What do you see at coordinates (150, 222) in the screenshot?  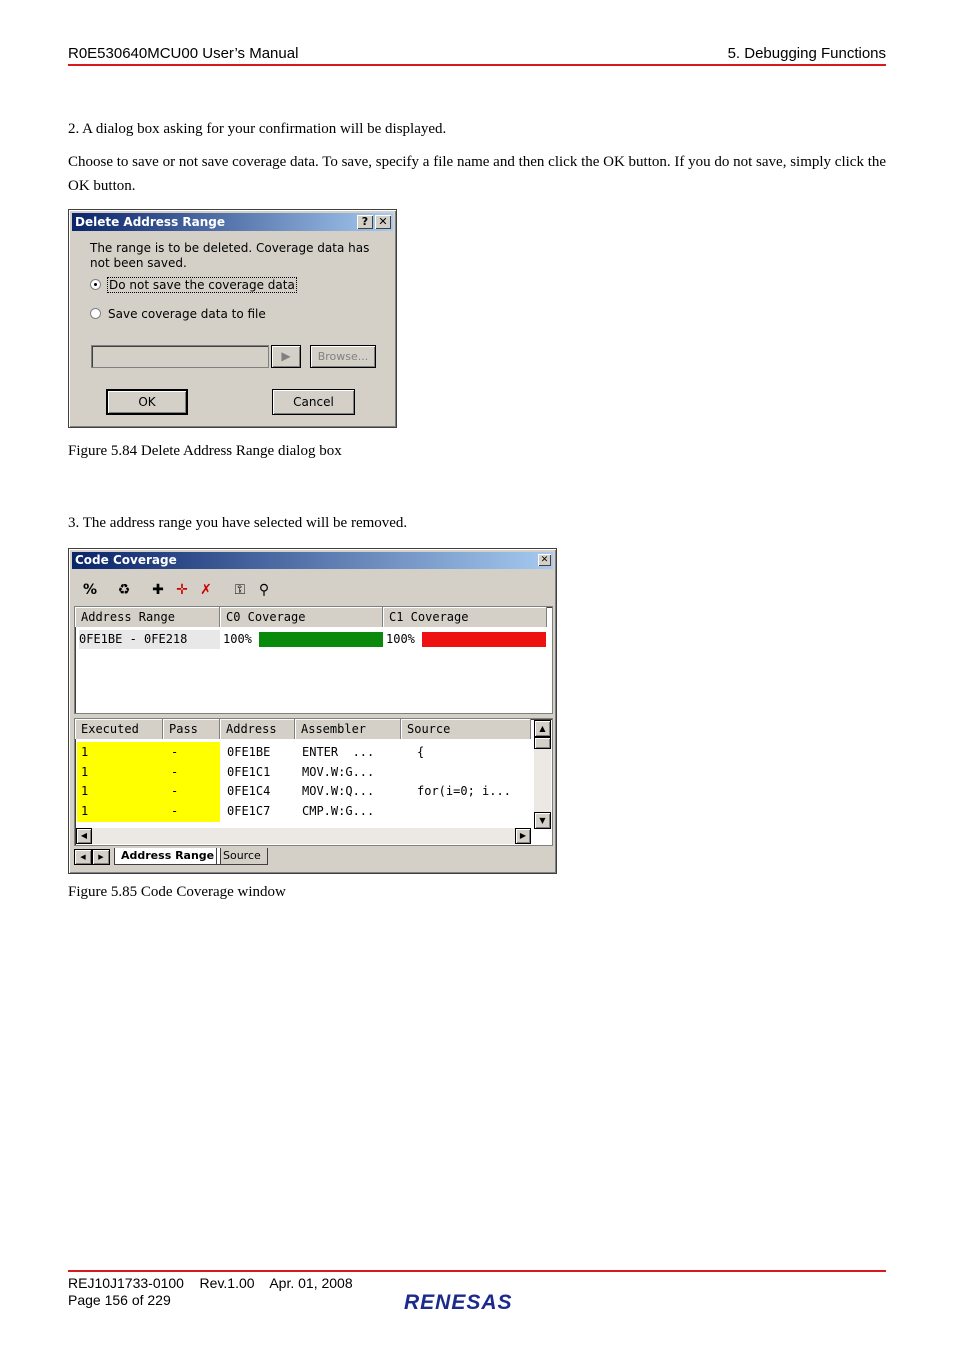 I see `dialog-title: Delete Address Range` at bounding box center [150, 222].